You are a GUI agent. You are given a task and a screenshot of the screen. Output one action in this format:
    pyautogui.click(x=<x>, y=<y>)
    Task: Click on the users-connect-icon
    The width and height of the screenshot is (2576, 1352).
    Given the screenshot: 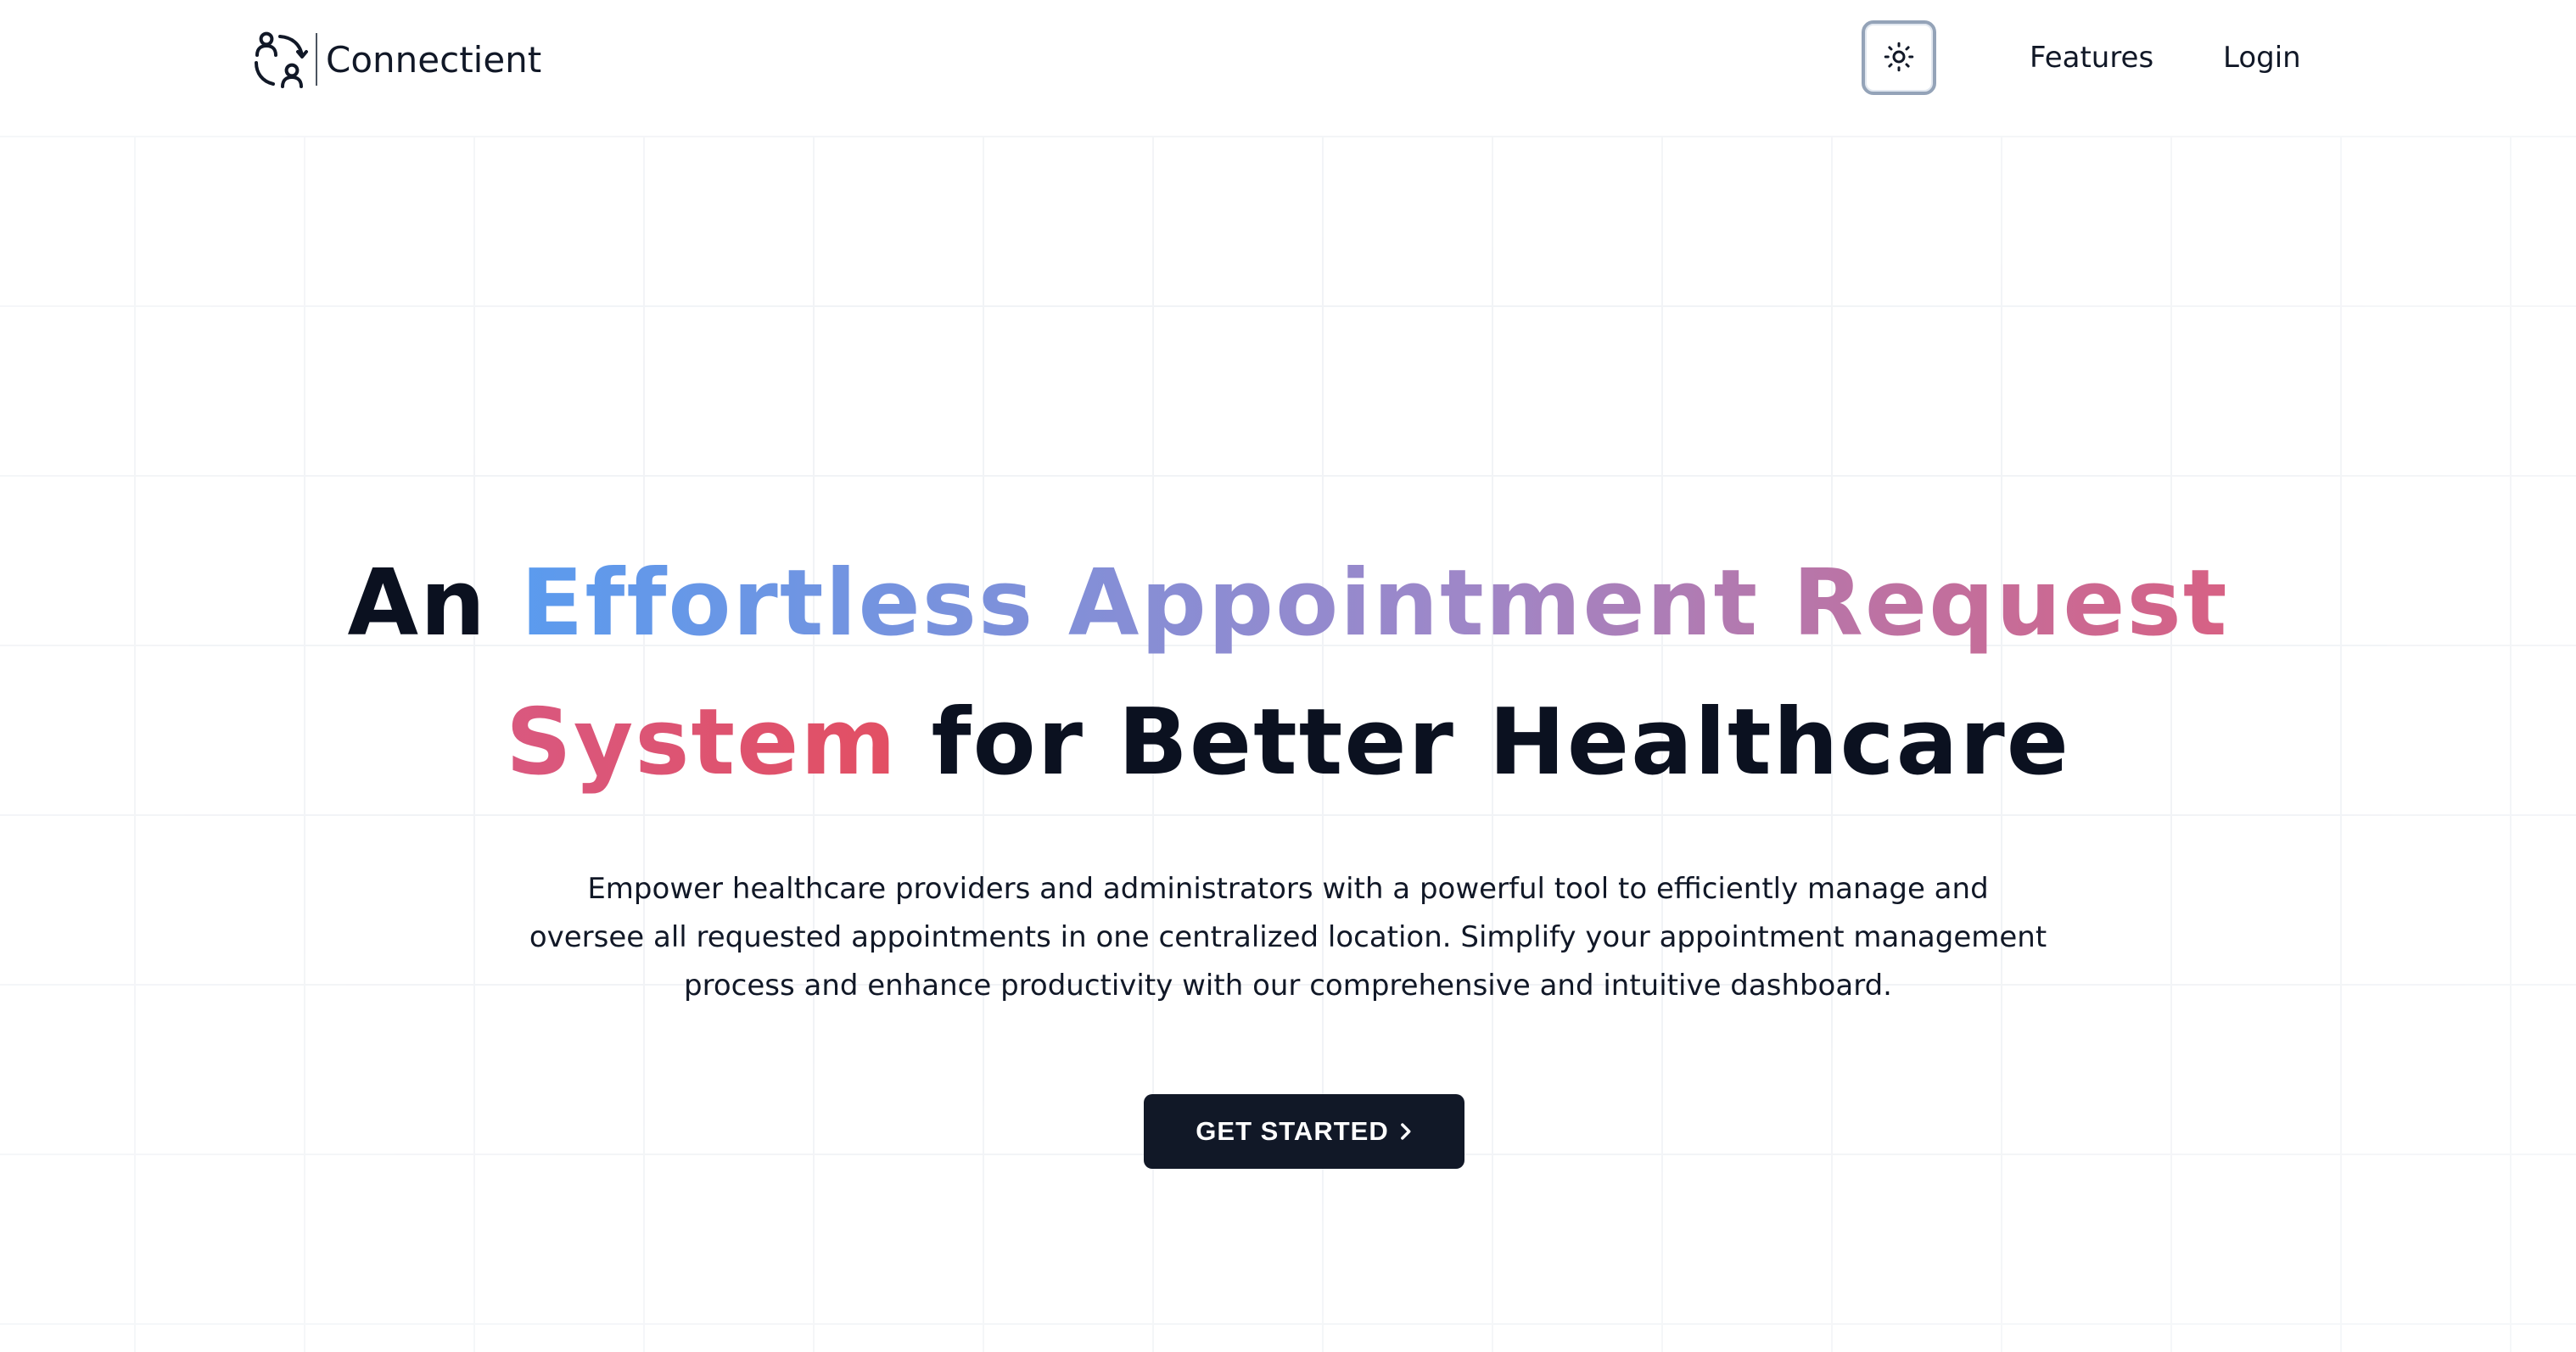 What is the action you would take?
    pyautogui.click(x=280, y=60)
    